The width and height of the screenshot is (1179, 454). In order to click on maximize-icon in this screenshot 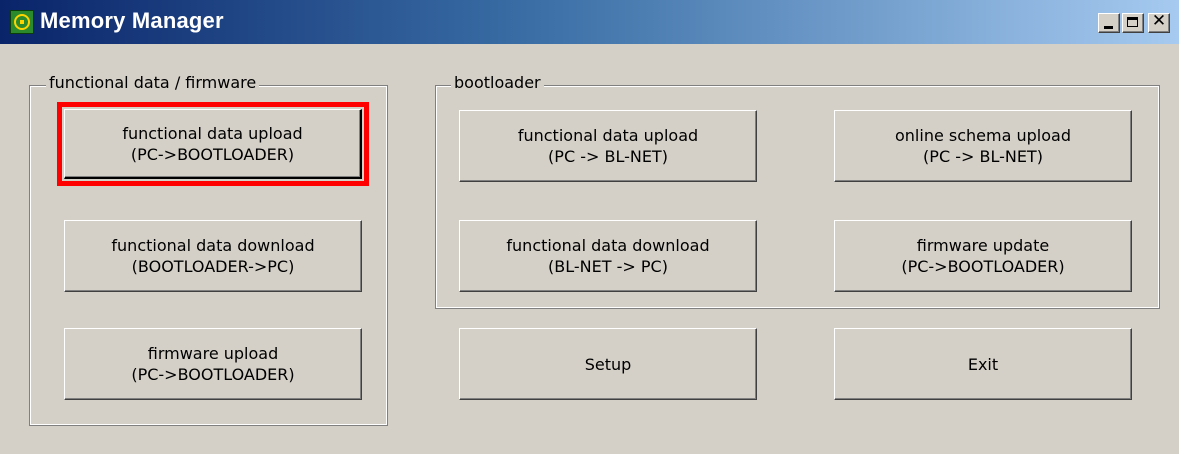, I will do `click(1132, 22)`.